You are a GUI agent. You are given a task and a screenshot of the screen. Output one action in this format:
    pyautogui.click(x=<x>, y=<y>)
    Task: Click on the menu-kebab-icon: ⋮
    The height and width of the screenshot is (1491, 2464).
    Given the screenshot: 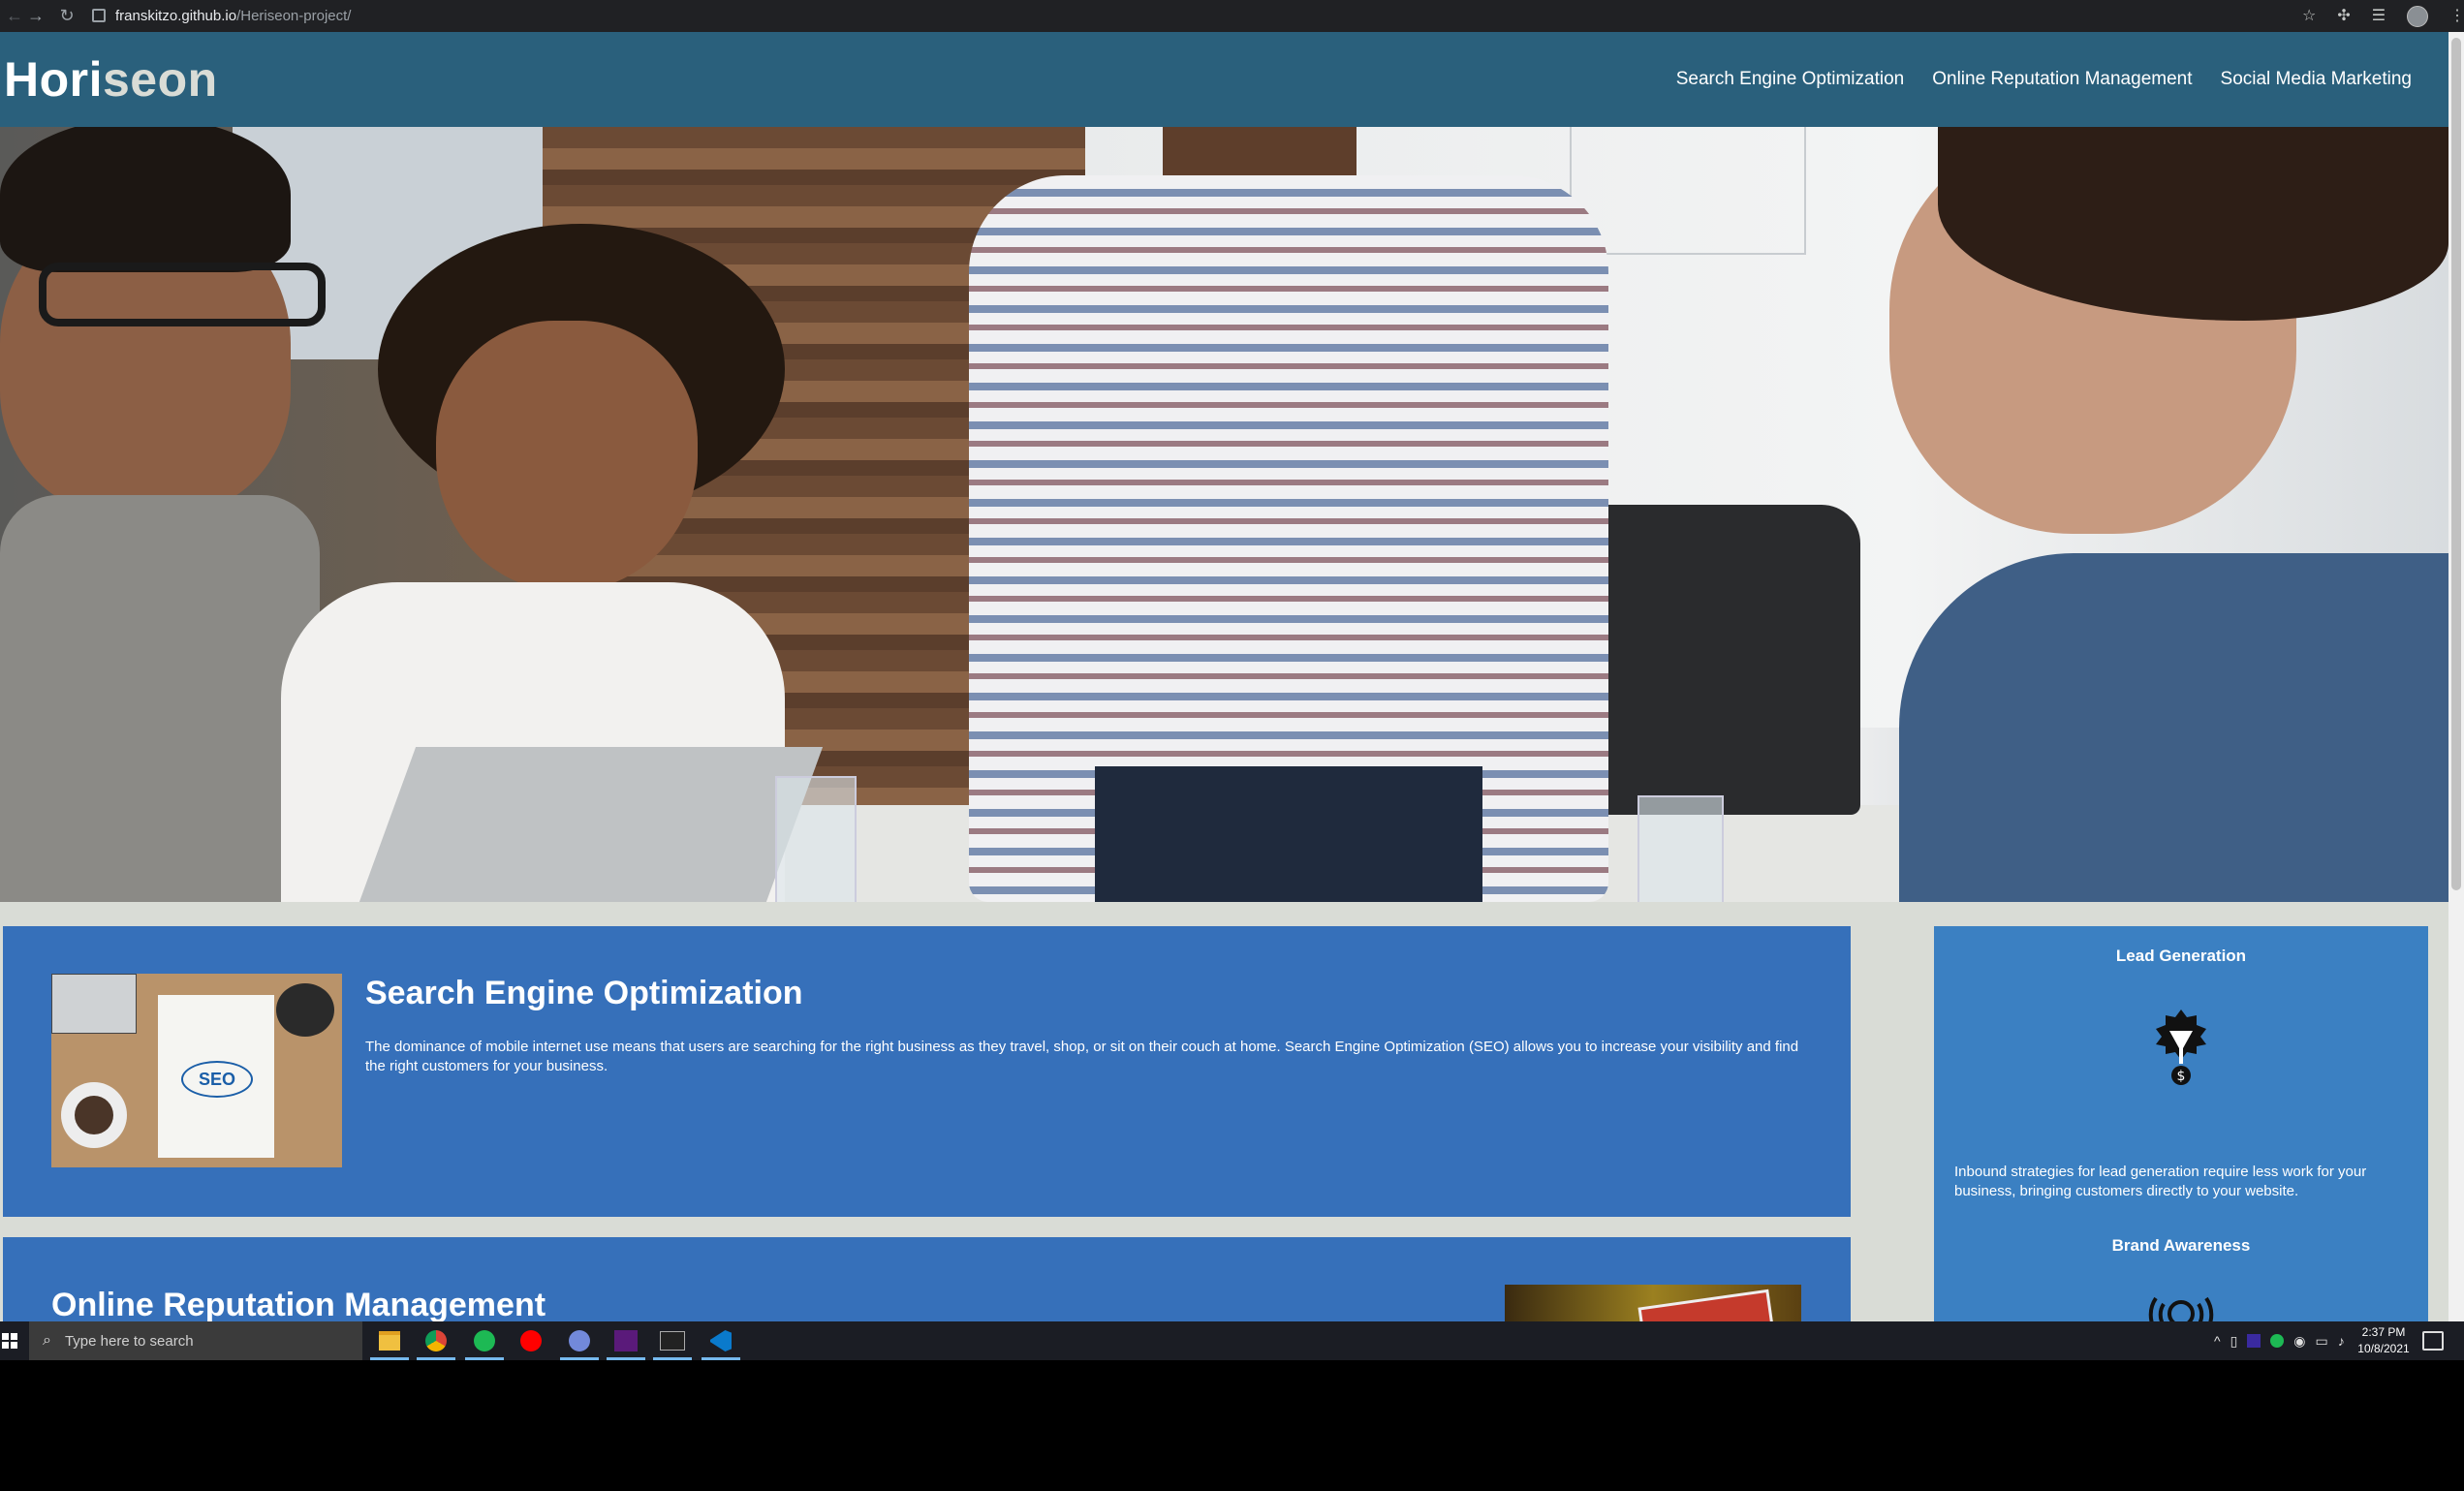 What is the action you would take?
    pyautogui.click(x=2456, y=16)
    